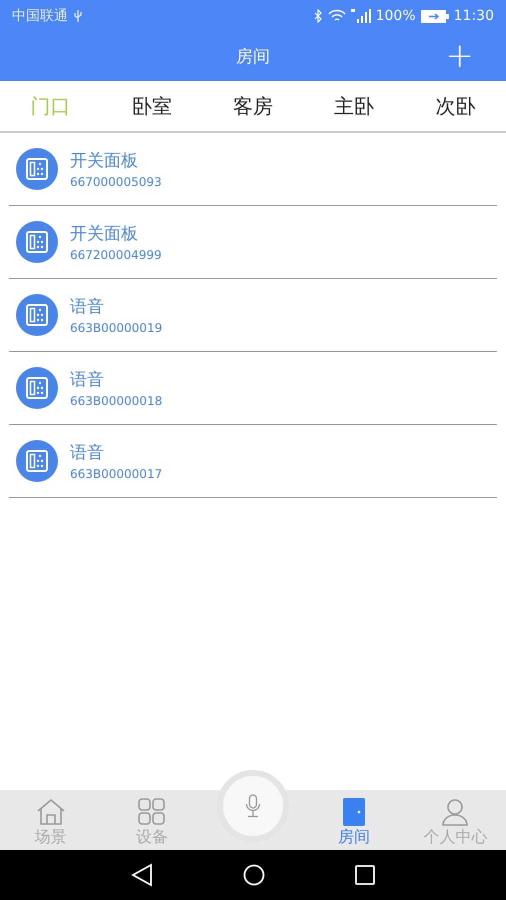  What do you see at coordinates (116, 255) in the screenshot?
I see `device-serial: 667200004999` at bounding box center [116, 255].